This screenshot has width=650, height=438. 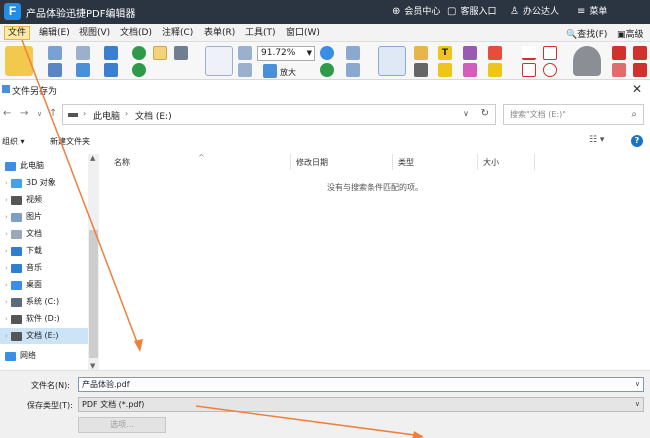 What do you see at coordinates (470, 53) in the screenshot?
I see `highlight-icon` at bounding box center [470, 53].